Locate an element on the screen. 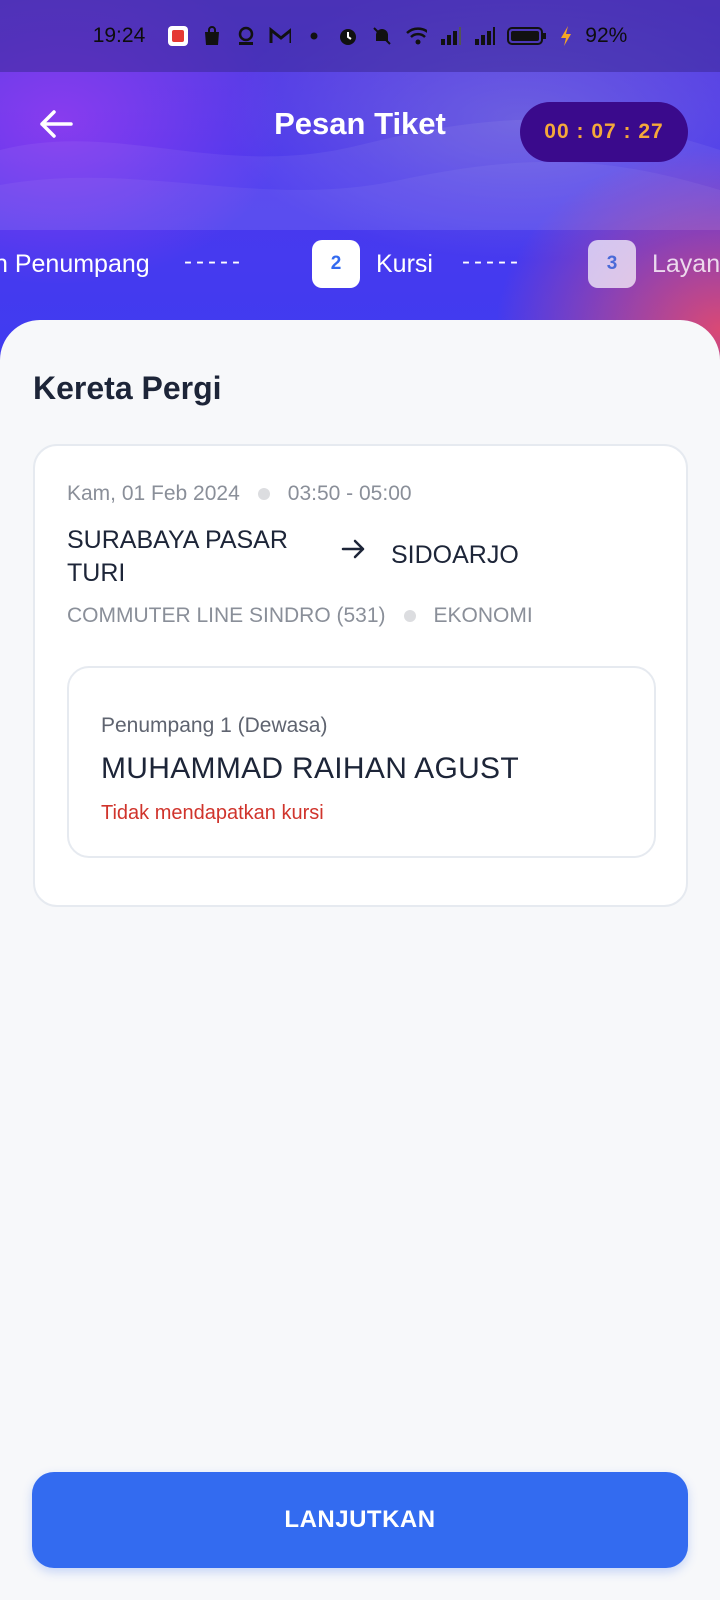 This screenshot has width=720, height=1600. section-title: Kereta Pergi is located at coordinates (127, 388).